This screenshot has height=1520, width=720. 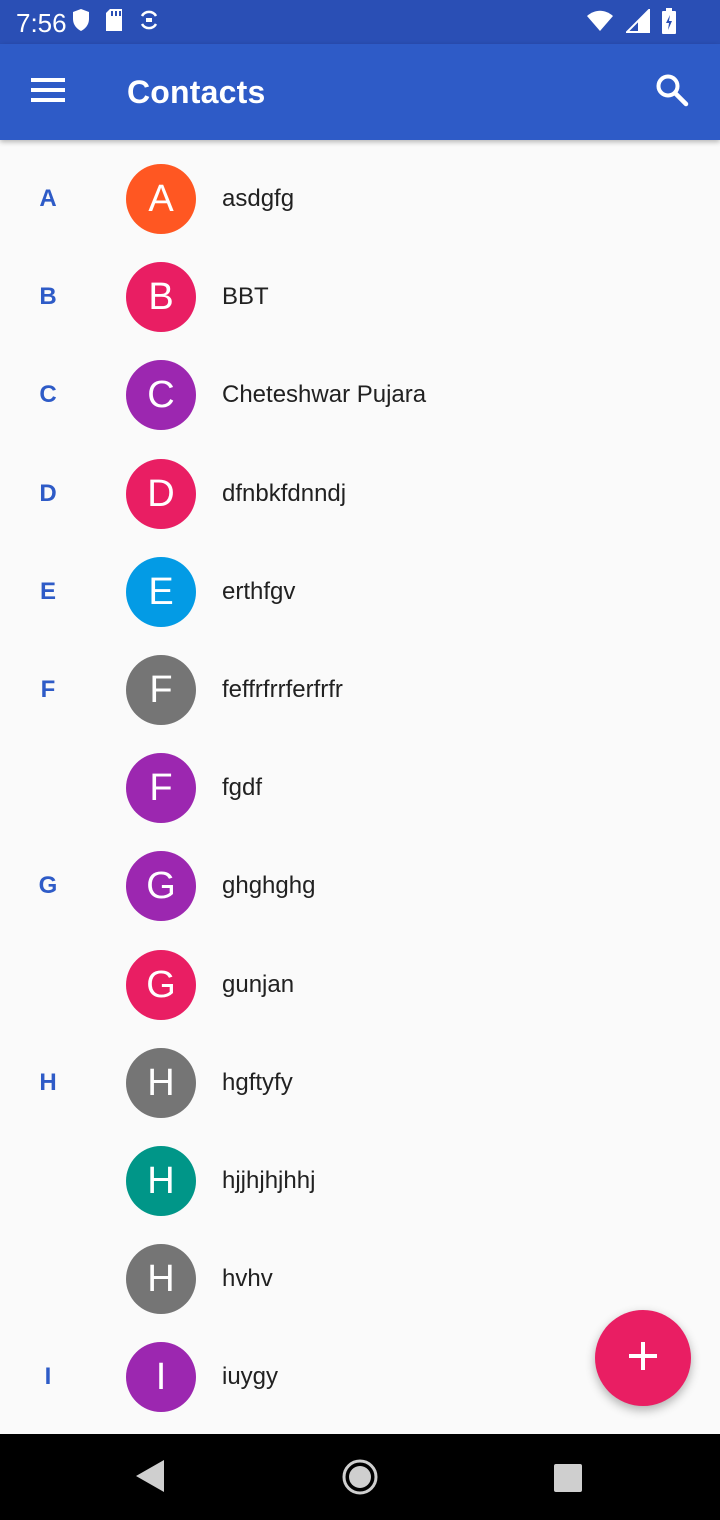 I want to click on sync-icon, so click(x=149, y=22).